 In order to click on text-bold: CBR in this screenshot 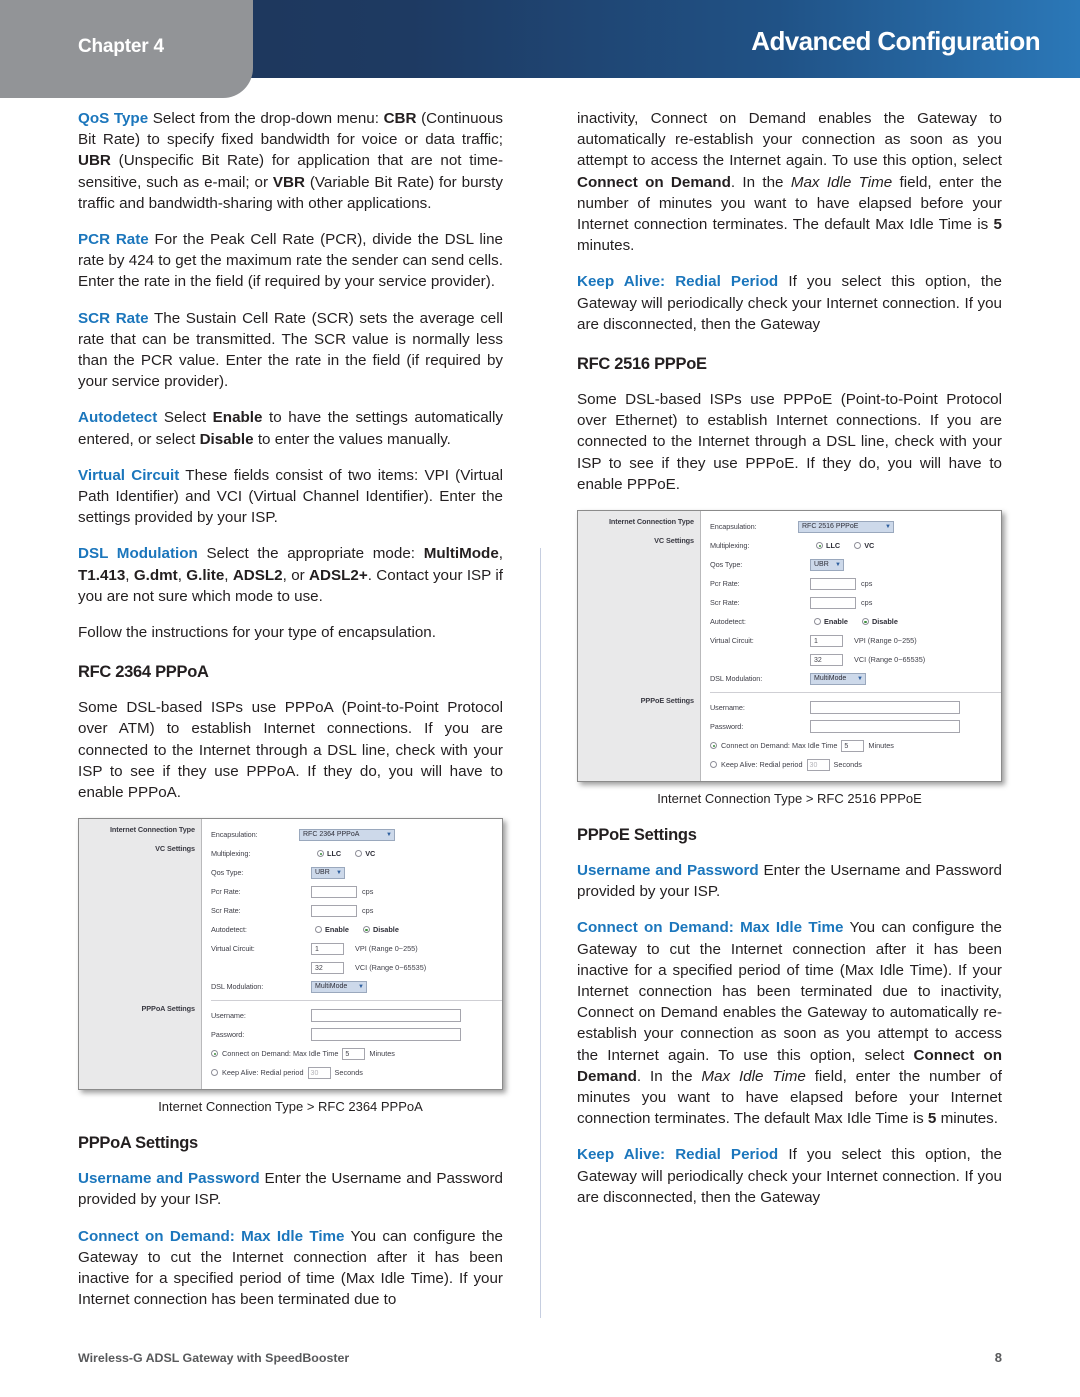, I will do `click(400, 118)`.